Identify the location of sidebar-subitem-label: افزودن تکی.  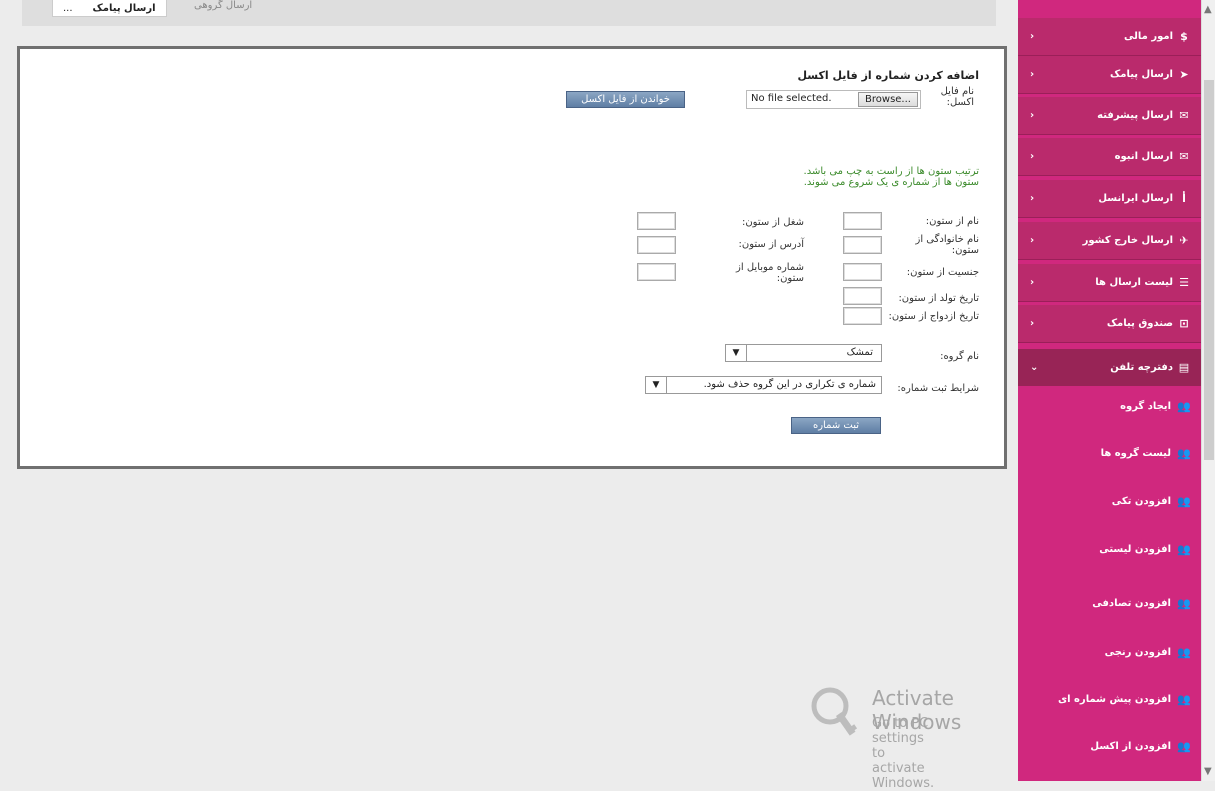
(1141, 501).